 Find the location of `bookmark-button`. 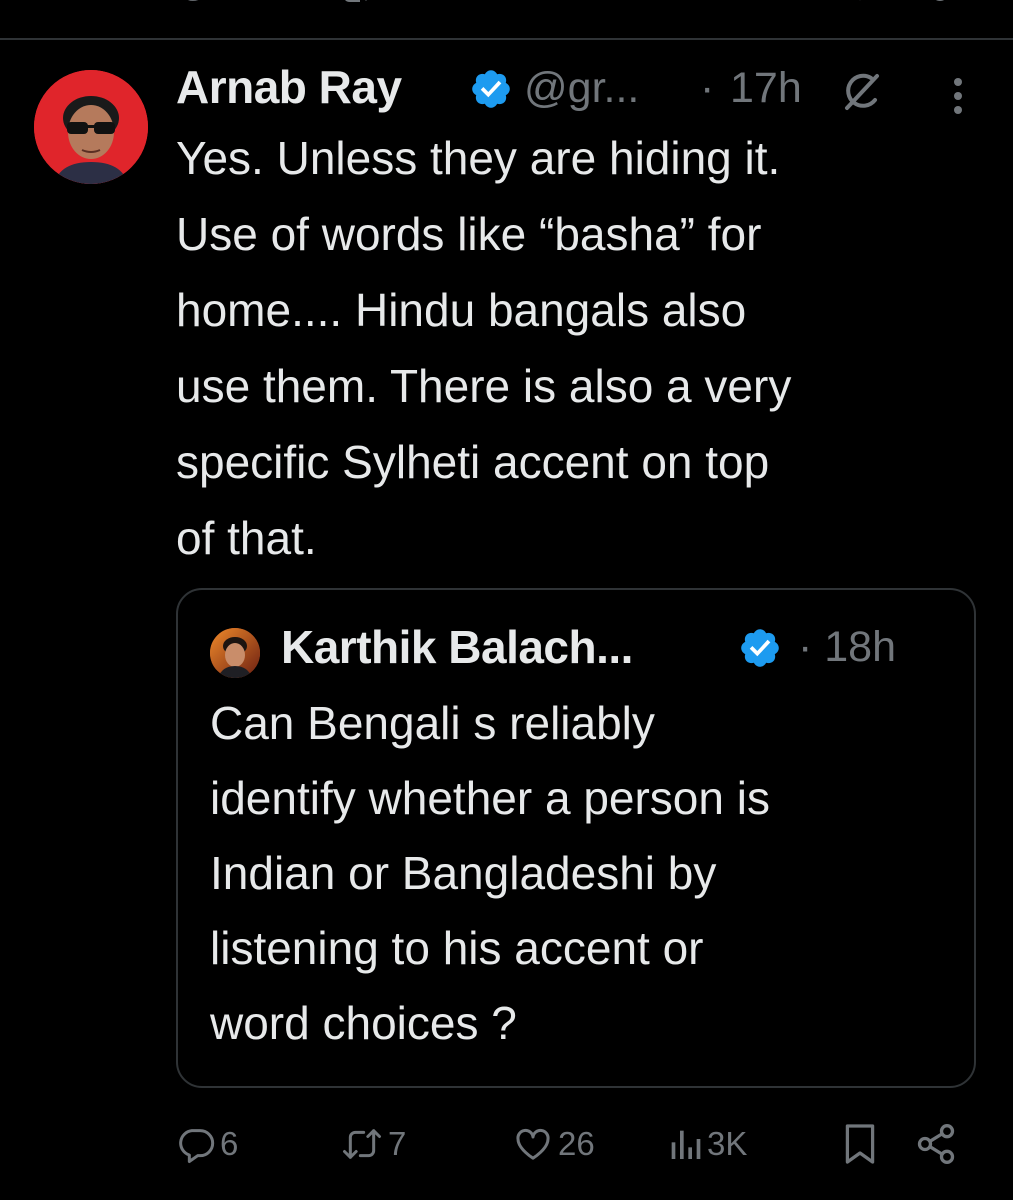

bookmark-button is located at coordinates (860, 1144).